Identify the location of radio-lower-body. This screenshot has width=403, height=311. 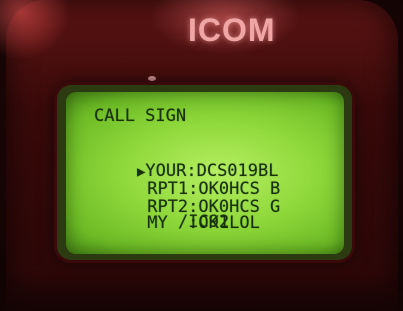
(201, 291).